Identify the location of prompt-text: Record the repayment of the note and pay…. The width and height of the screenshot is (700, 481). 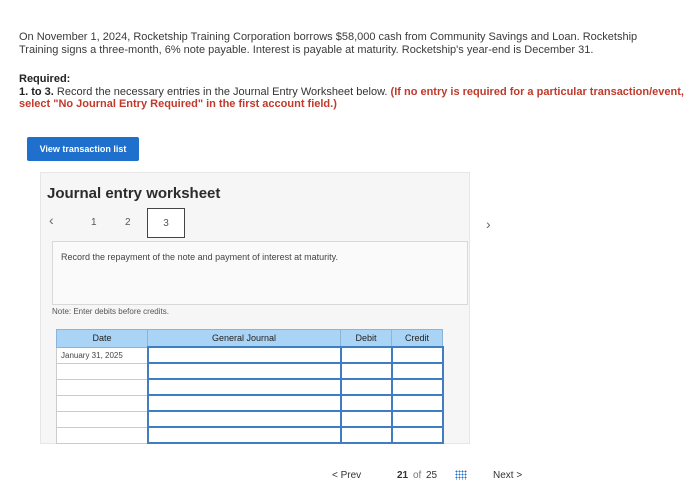
(199, 257).